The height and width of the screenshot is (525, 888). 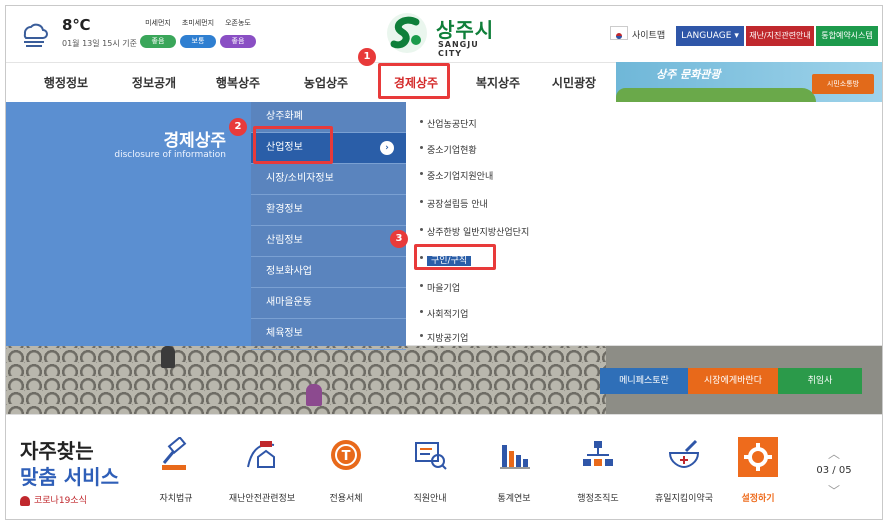 What do you see at coordinates (455, 257) in the screenshot?
I see `highlight-box-jobs` at bounding box center [455, 257].